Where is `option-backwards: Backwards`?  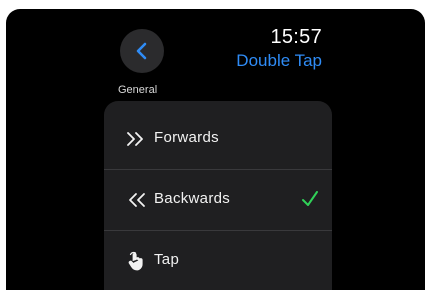
option-backwards: Backwards is located at coordinates (218, 200).